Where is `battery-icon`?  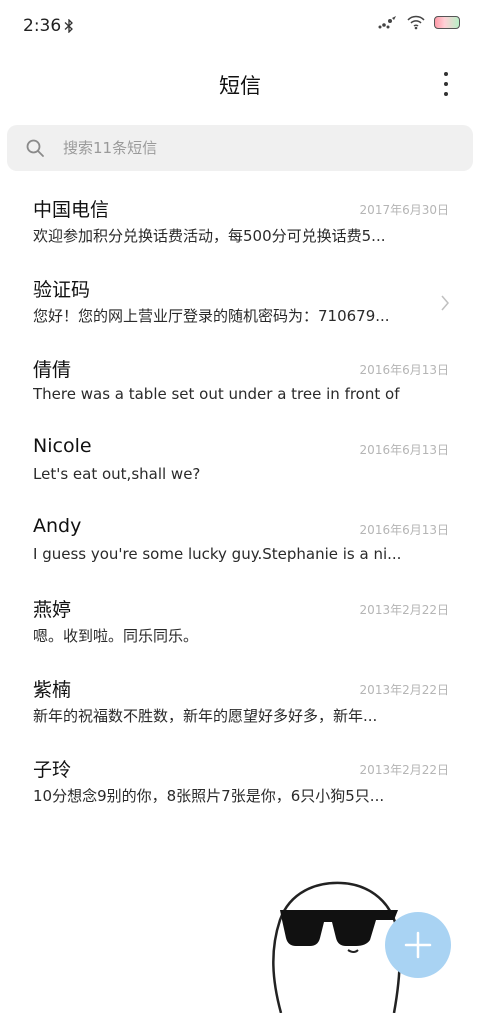 battery-icon is located at coordinates (447, 22).